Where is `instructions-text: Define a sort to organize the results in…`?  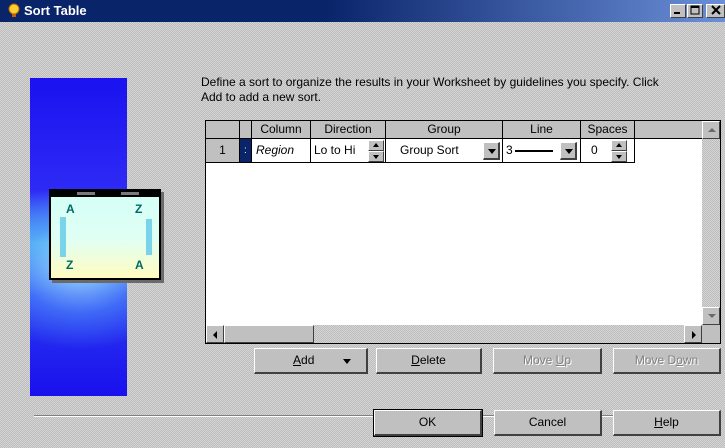 instructions-text: Define a sort to organize the results in… is located at coordinates (430, 89).